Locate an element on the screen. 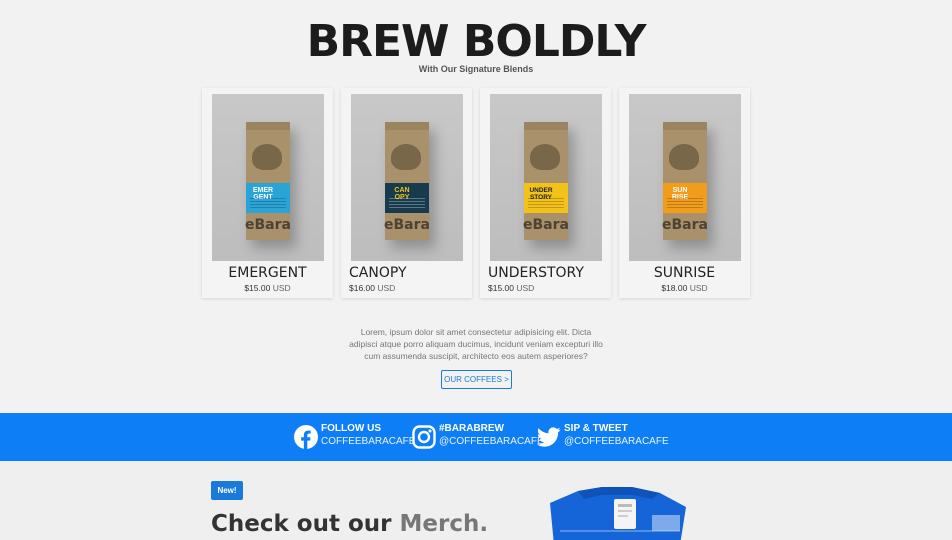  product-image: SUNRISE eBara is located at coordinates (685, 177).